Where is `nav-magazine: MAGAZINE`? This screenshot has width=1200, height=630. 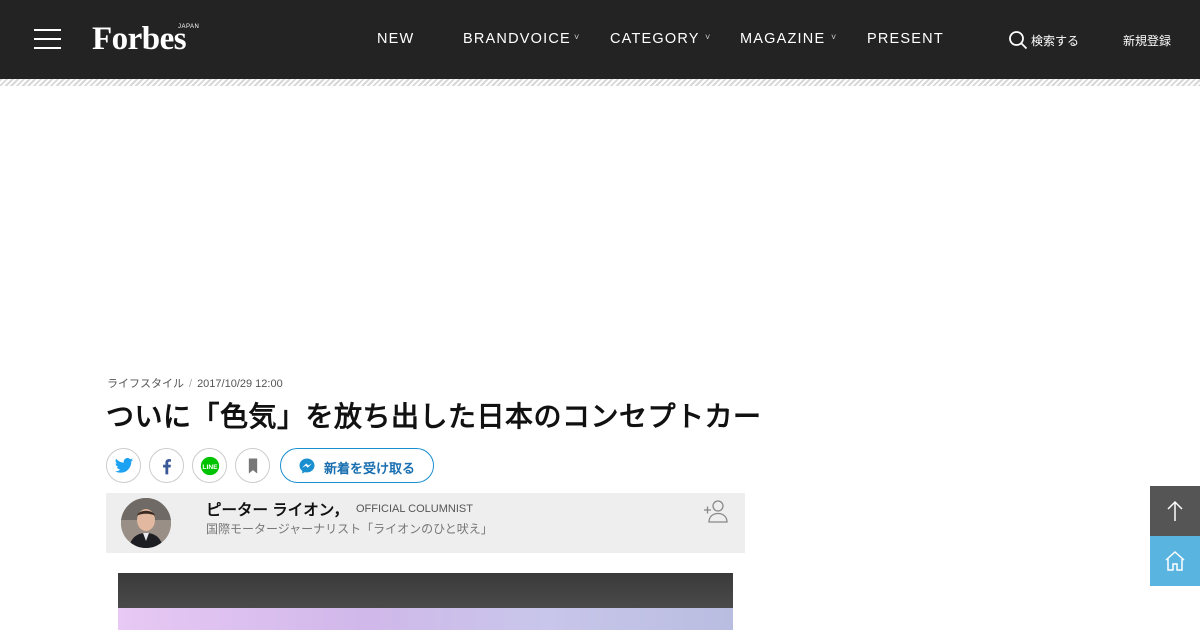
nav-magazine: MAGAZINE is located at coordinates (782, 39).